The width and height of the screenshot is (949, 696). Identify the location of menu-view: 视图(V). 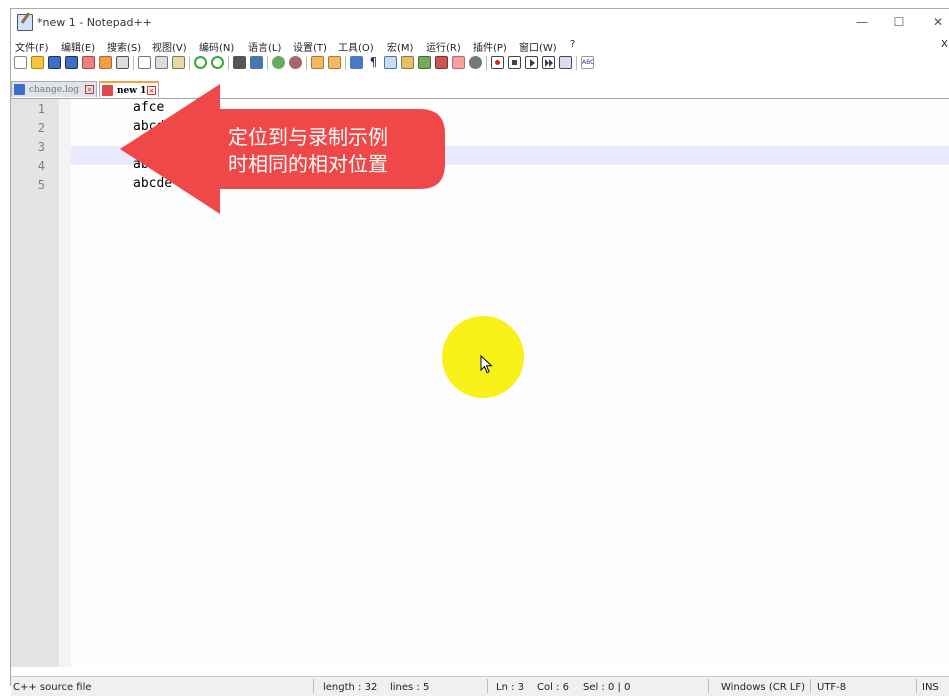
(169, 46).